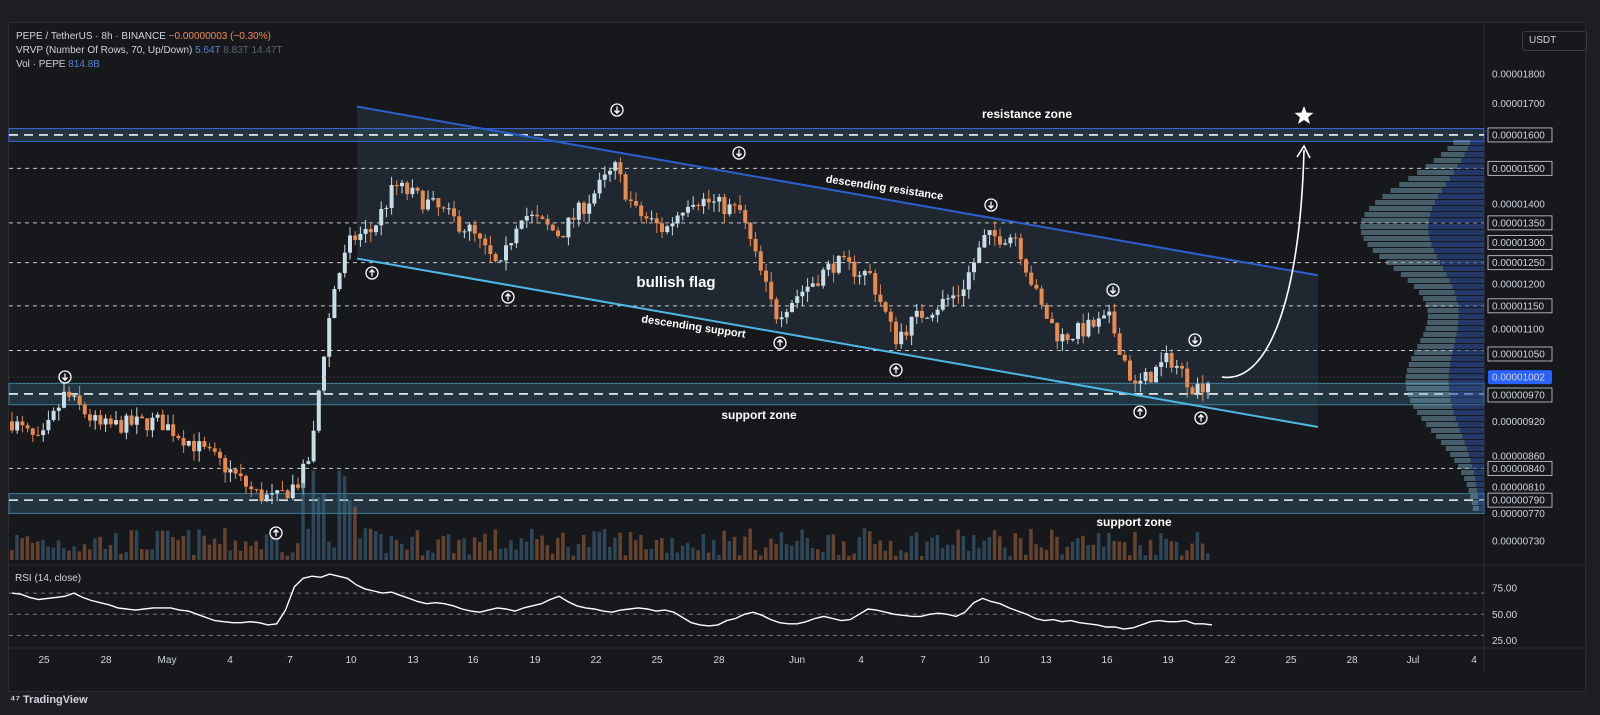 This screenshot has height=715, width=1600. Describe the element at coordinates (48, 578) in the screenshot. I see `rsi-label: RSI (14, close)` at that location.